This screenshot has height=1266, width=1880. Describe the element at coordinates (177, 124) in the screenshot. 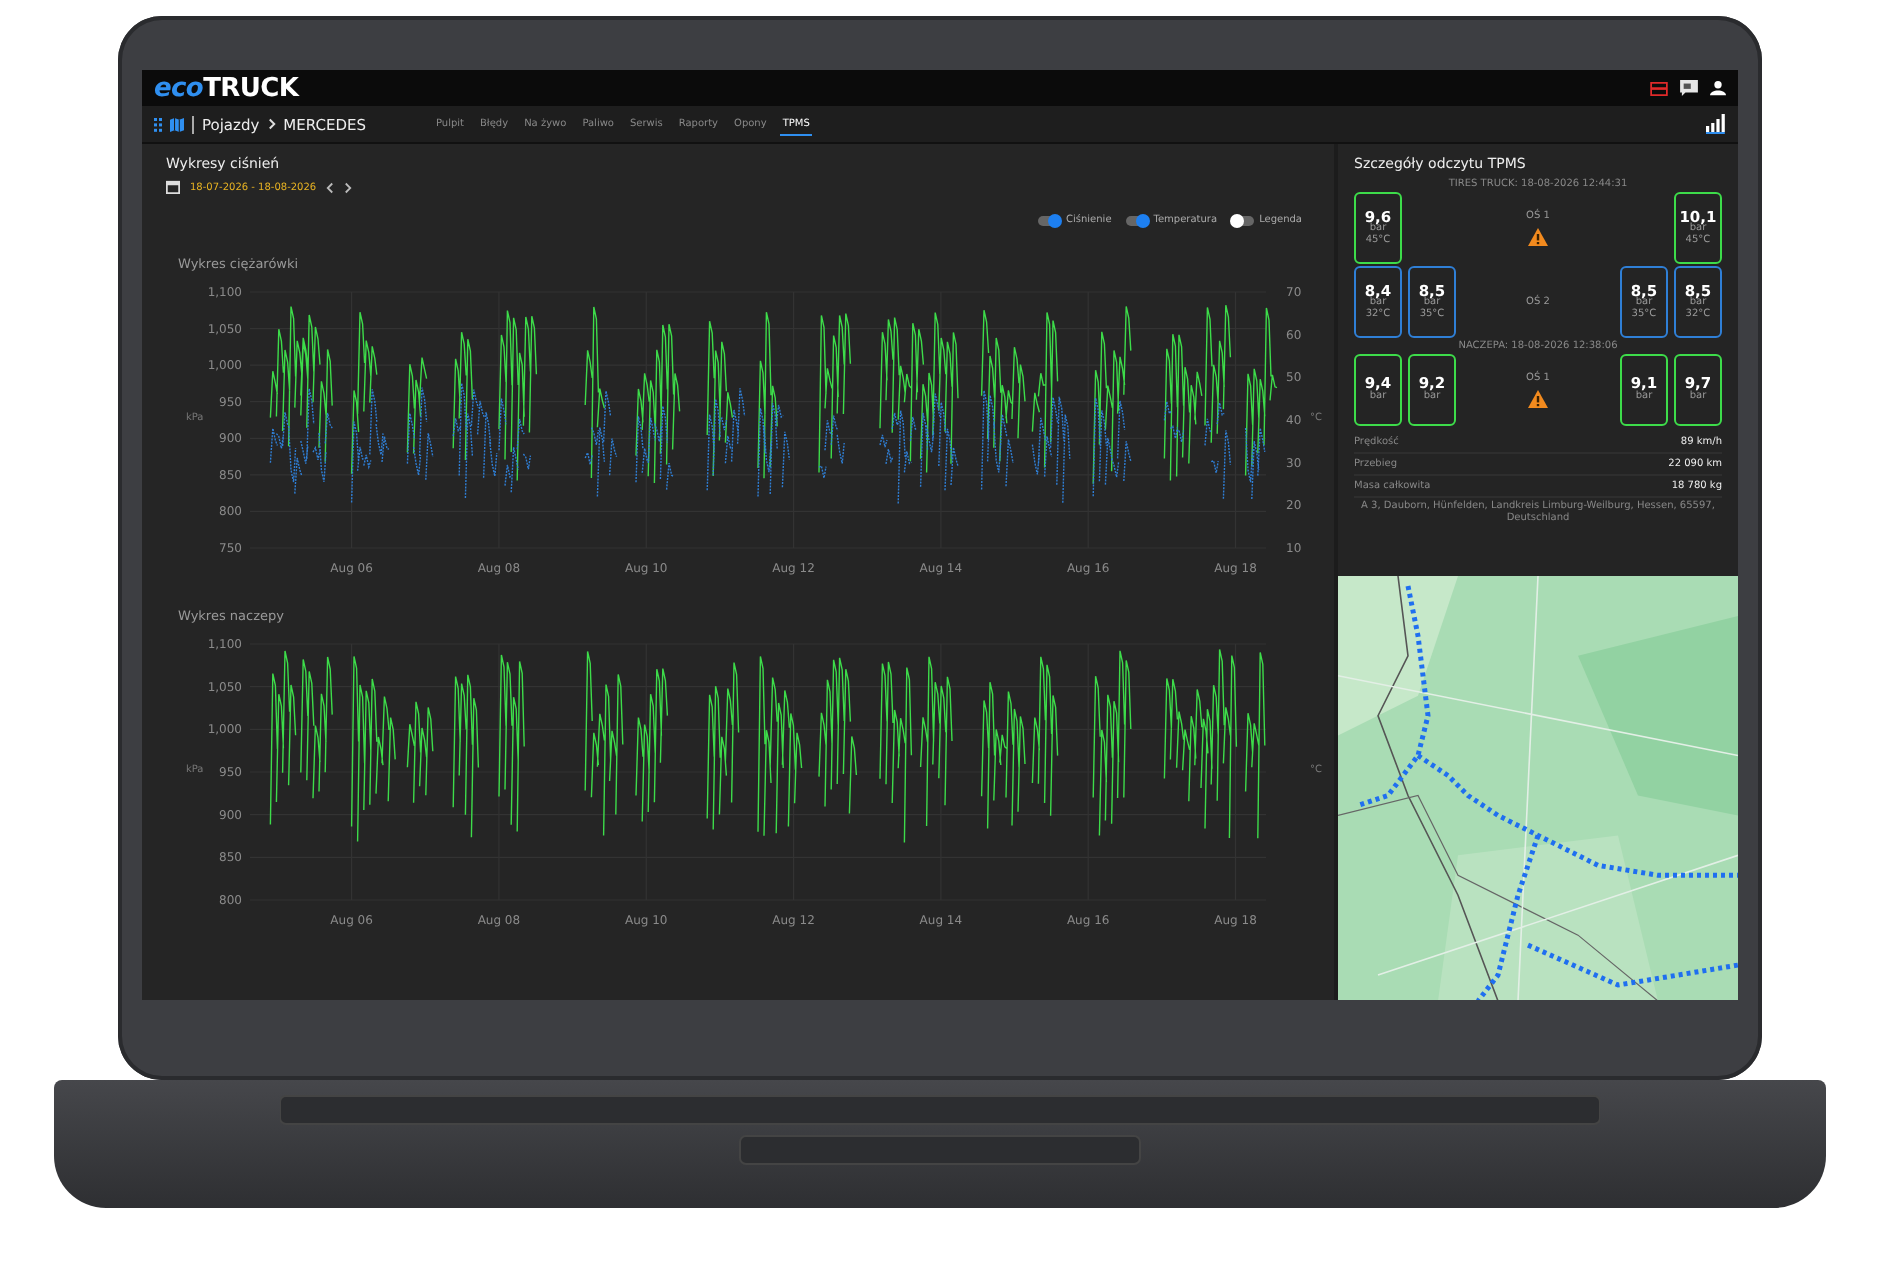

I see `map-icon` at that location.